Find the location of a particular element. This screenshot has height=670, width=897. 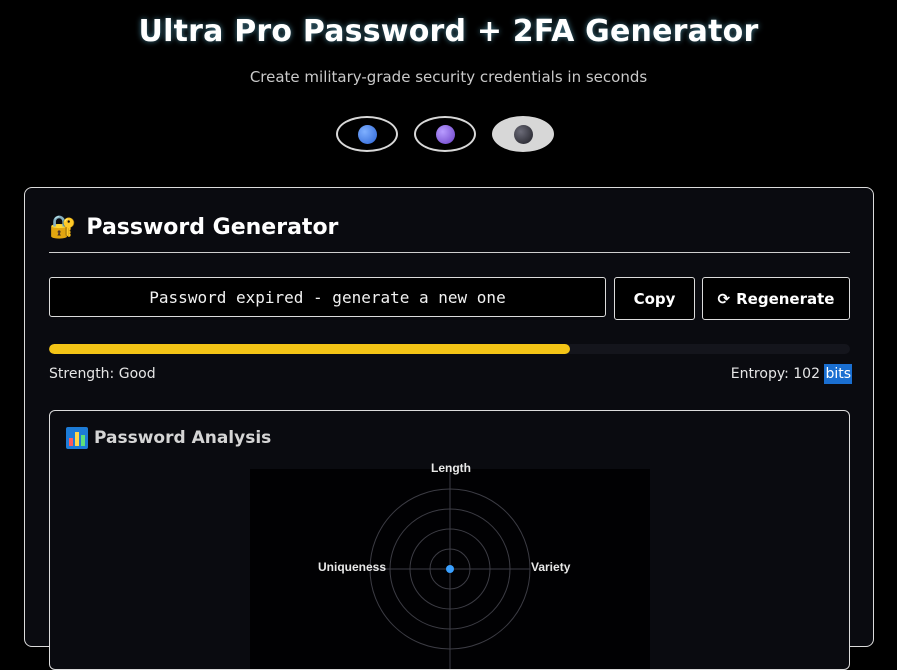

lock-key-icon: 🔐 is located at coordinates (63, 227).